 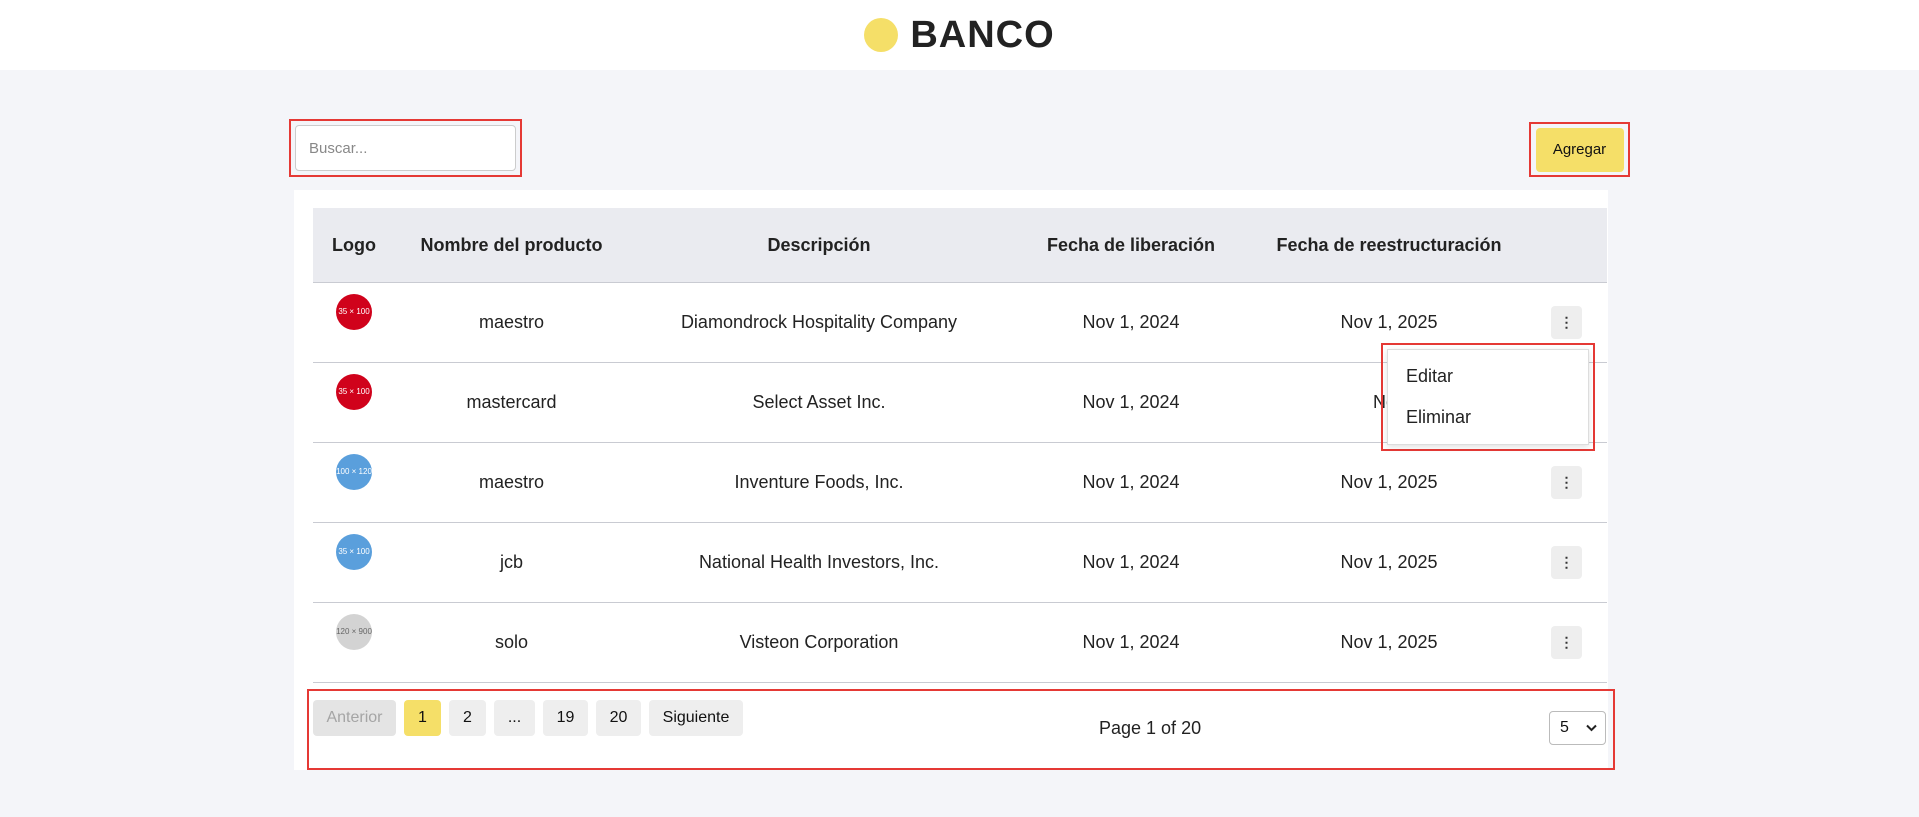 I want to click on description-cell: Inventure Foods, Inc., so click(x=819, y=482).